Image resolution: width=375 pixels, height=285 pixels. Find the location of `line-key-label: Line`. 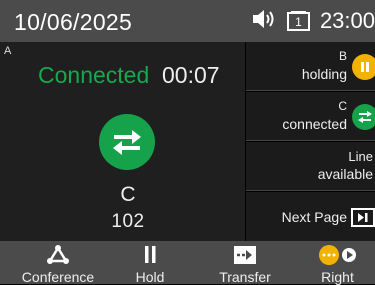

line-key-label: Line is located at coordinates (360, 156).